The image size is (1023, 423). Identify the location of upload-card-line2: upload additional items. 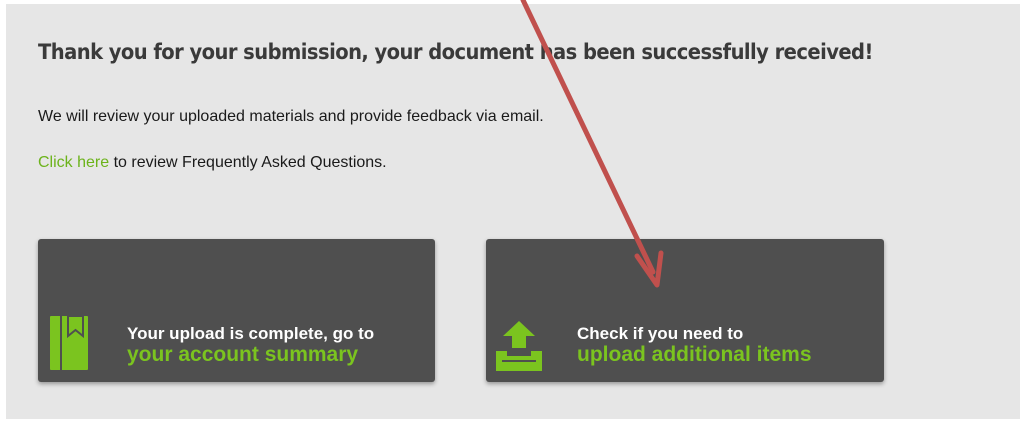
(694, 354).